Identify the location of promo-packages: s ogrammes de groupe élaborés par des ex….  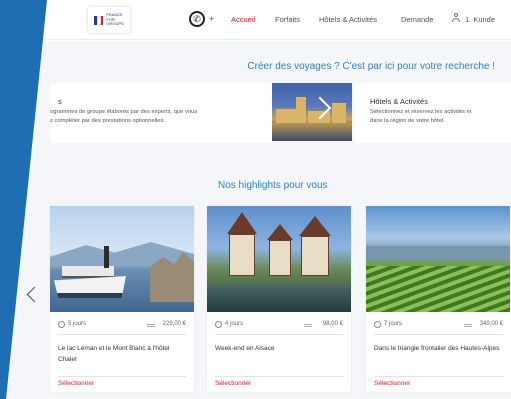
(161, 113).